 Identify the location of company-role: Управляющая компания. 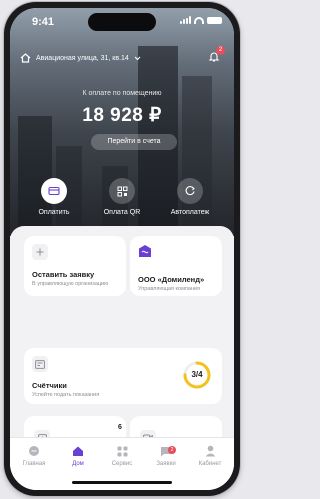
(169, 289).